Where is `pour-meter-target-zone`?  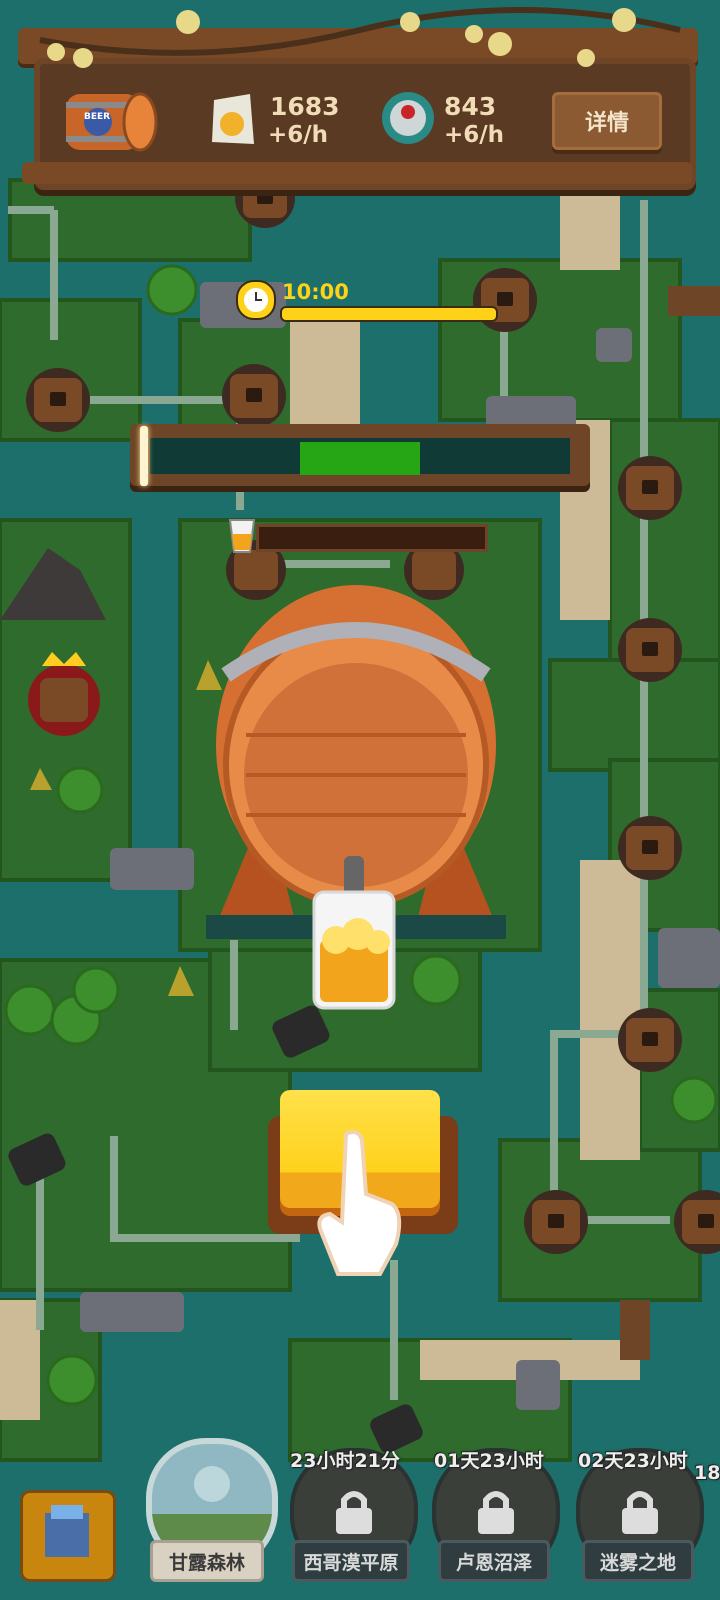 pour-meter-target-zone is located at coordinates (360, 458).